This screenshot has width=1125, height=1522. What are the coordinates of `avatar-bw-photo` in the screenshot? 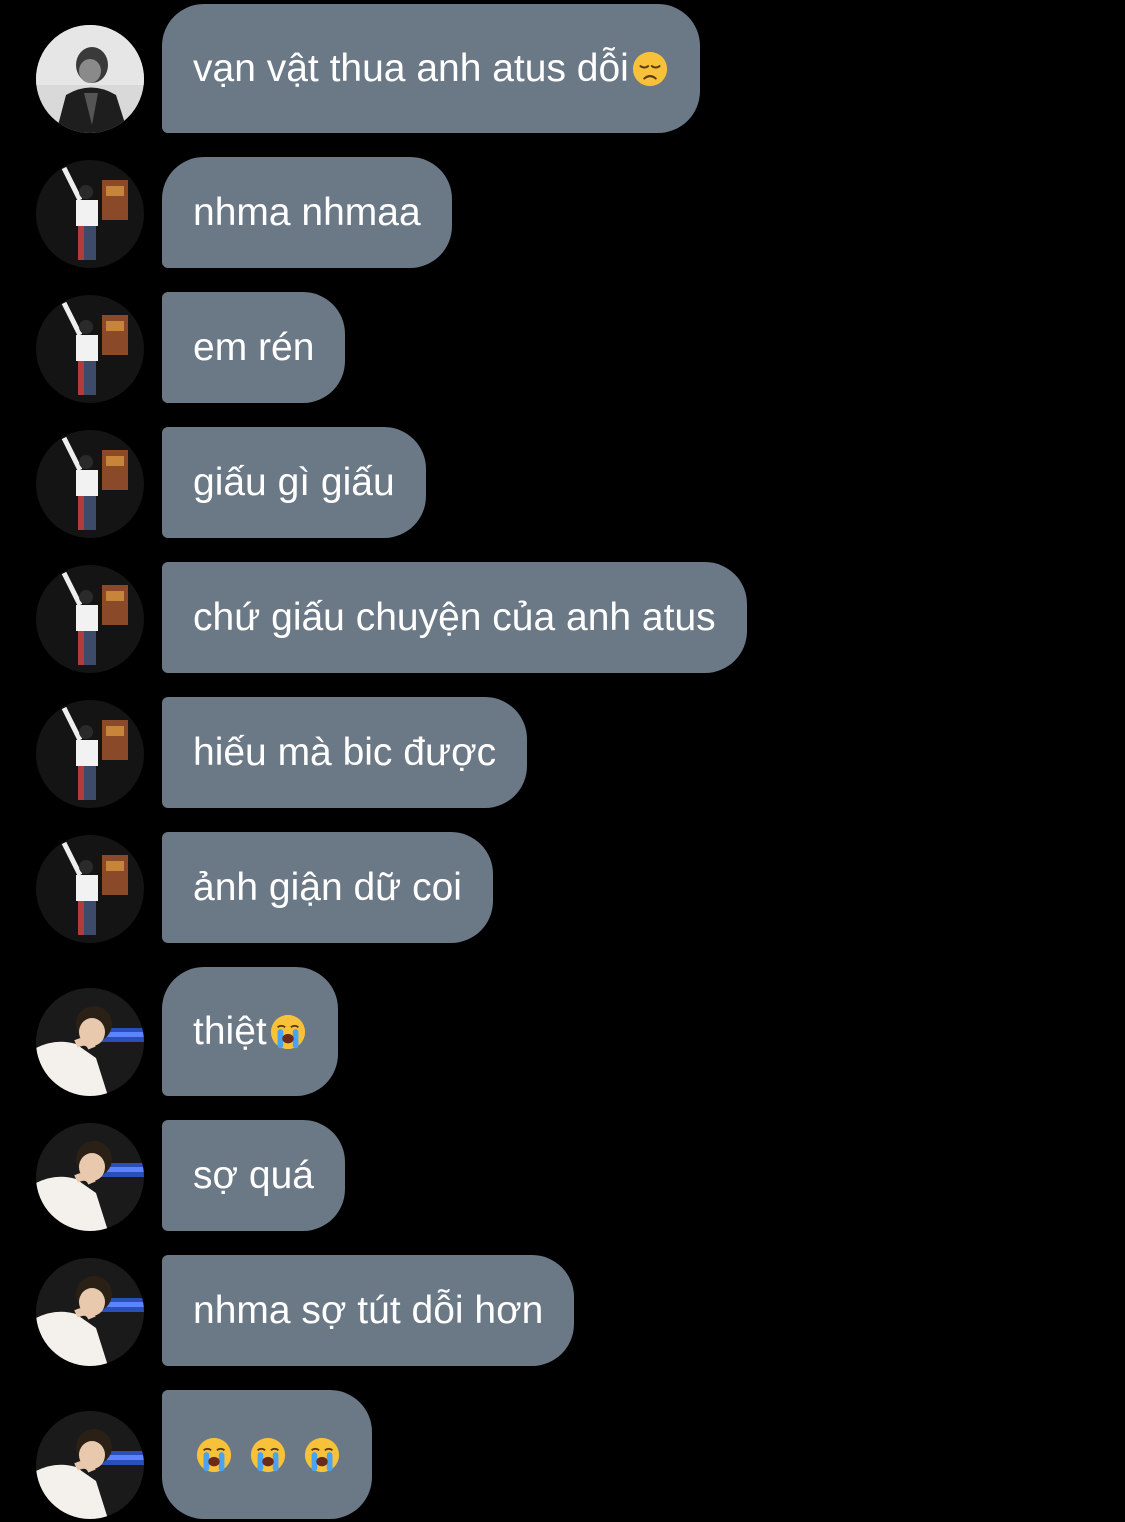 It's located at (90, 79).